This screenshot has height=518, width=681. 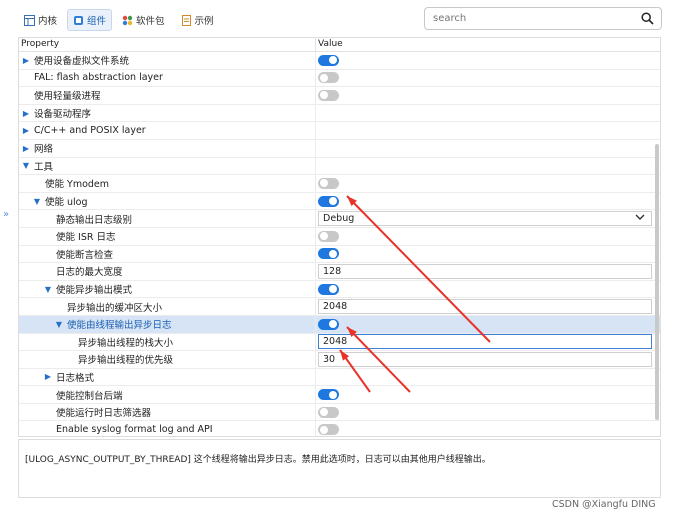 What do you see at coordinates (77, 185) in the screenshot?
I see `property-label: 使能 Ymodem` at bounding box center [77, 185].